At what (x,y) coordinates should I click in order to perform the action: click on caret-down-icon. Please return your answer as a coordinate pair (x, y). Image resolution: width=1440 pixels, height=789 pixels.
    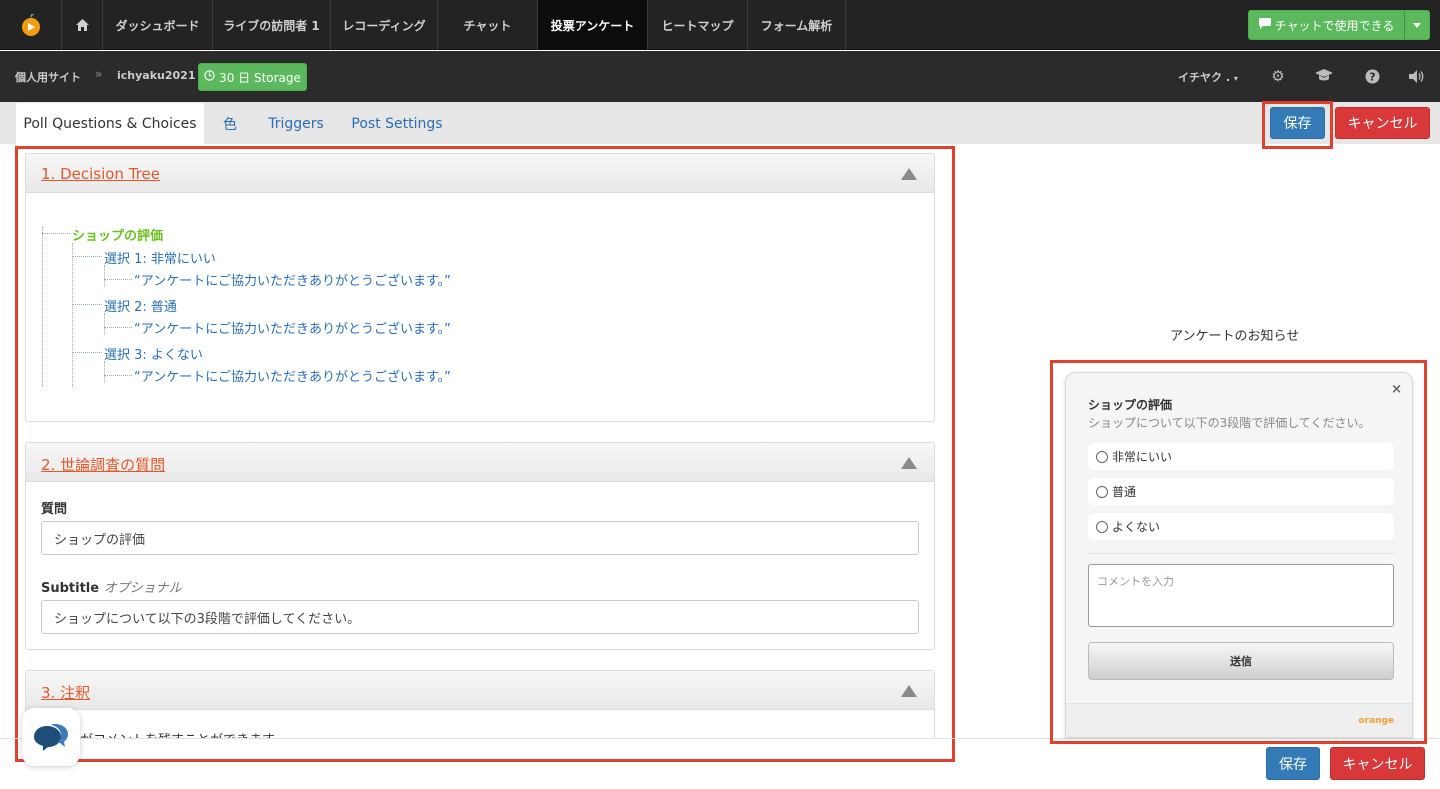
    Looking at the image, I should click on (1417, 25).